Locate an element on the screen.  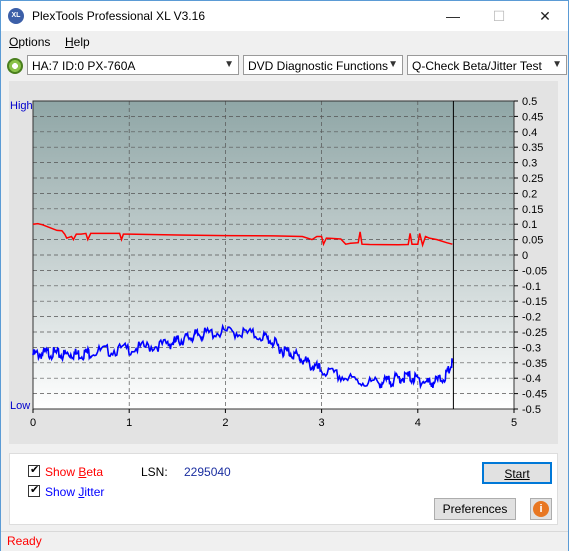
y-tick-label: 0.2 is located at coordinates (529, 194).